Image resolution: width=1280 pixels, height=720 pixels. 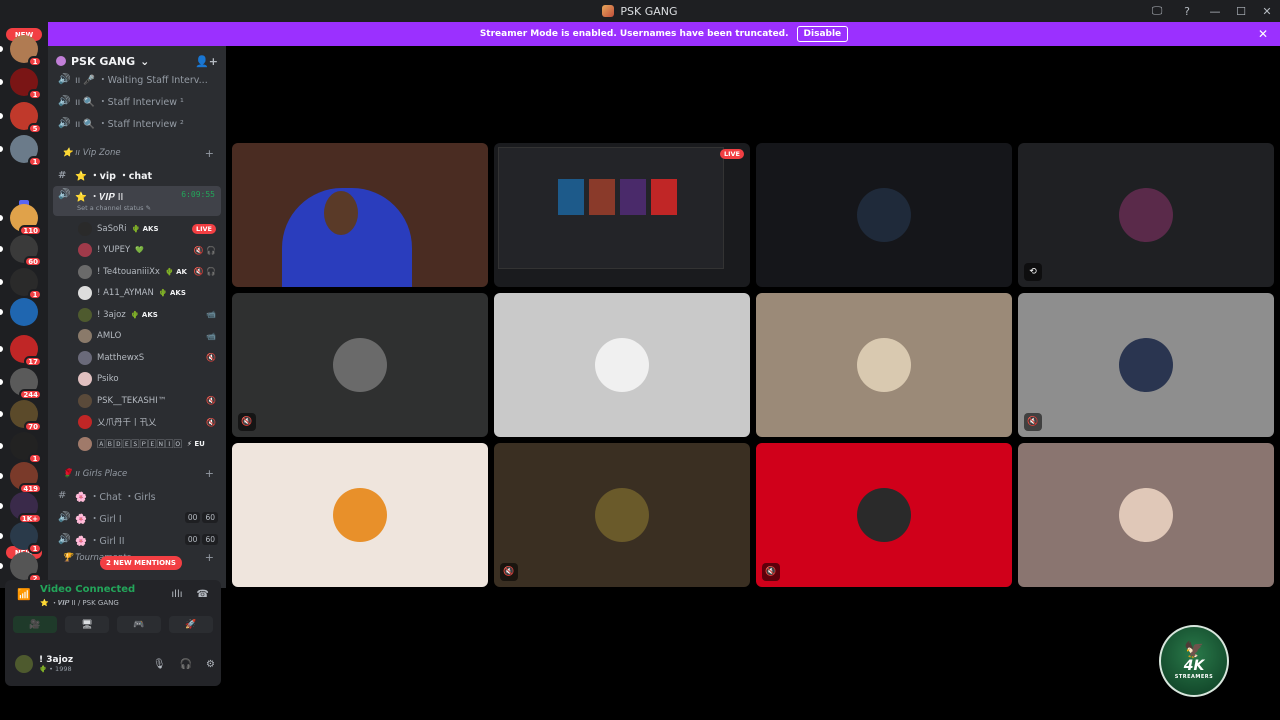 I want to click on voice-user: Psiko, so click(x=137, y=380).